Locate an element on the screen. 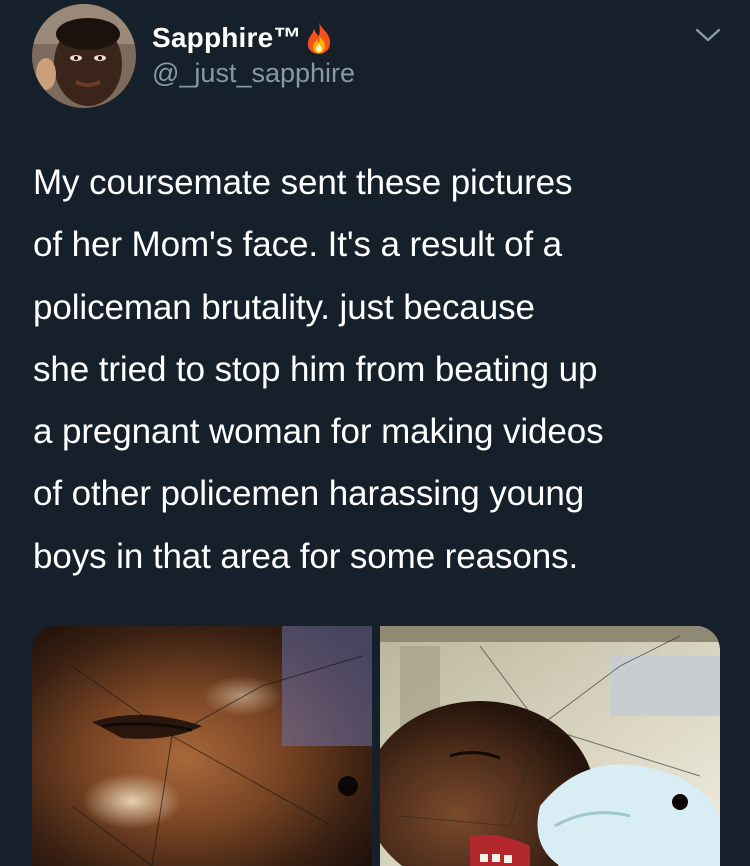 Image resolution: width=750 pixels, height=866 pixels. avatar-photo is located at coordinates (84, 56).